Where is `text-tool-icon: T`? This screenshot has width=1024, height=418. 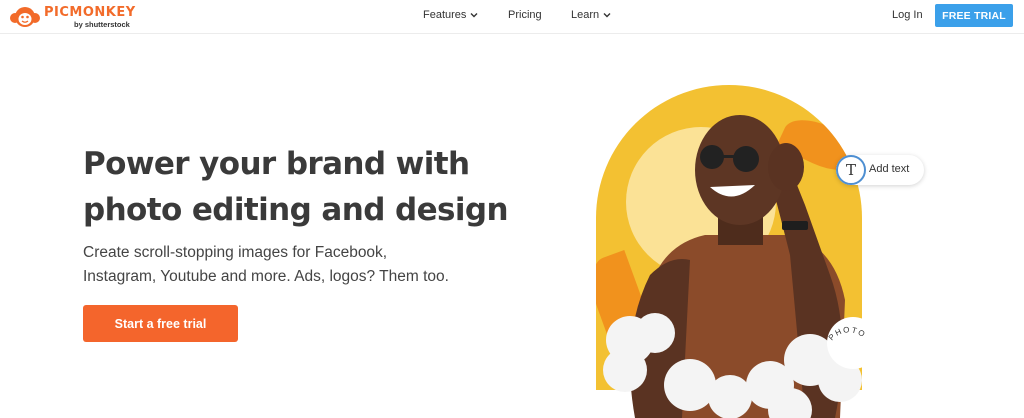 text-tool-icon: T is located at coordinates (851, 170).